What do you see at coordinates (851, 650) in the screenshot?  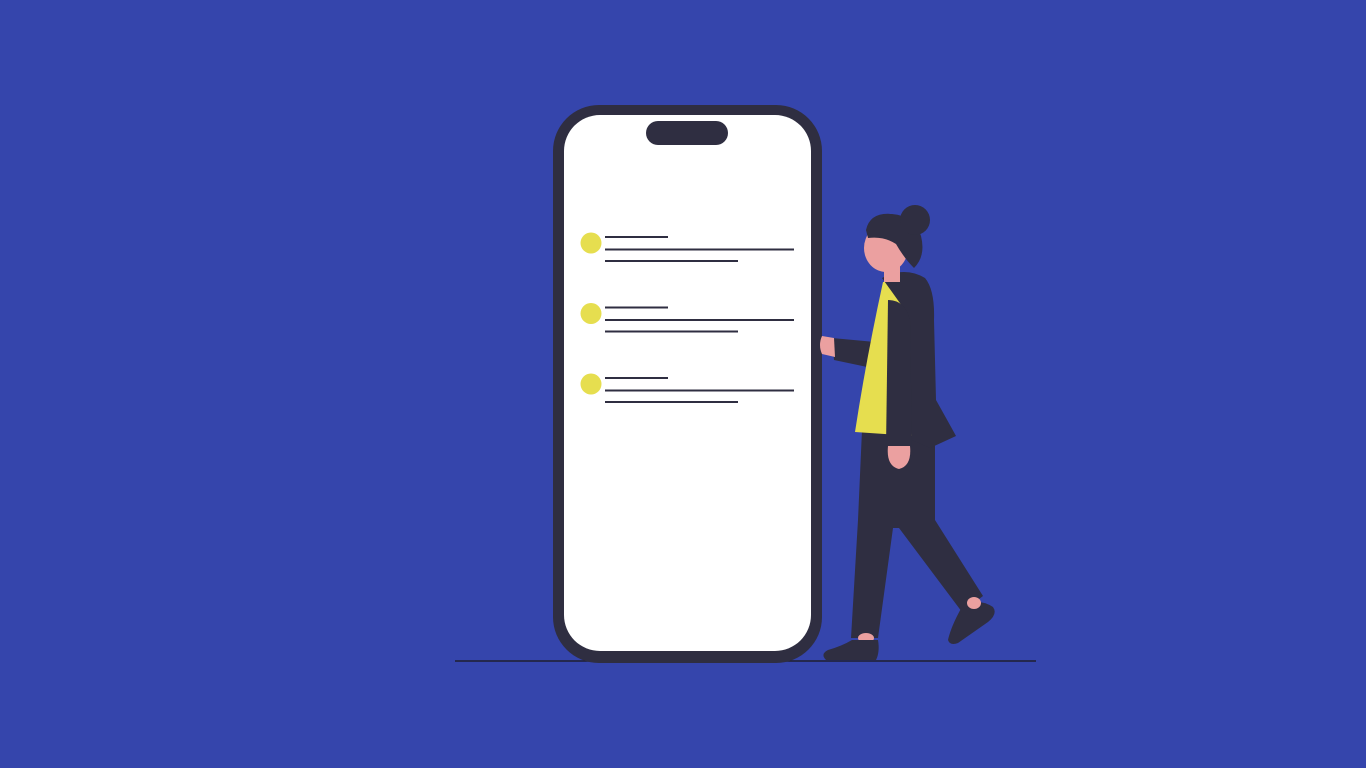 I see `front-shoe` at bounding box center [851, 650].